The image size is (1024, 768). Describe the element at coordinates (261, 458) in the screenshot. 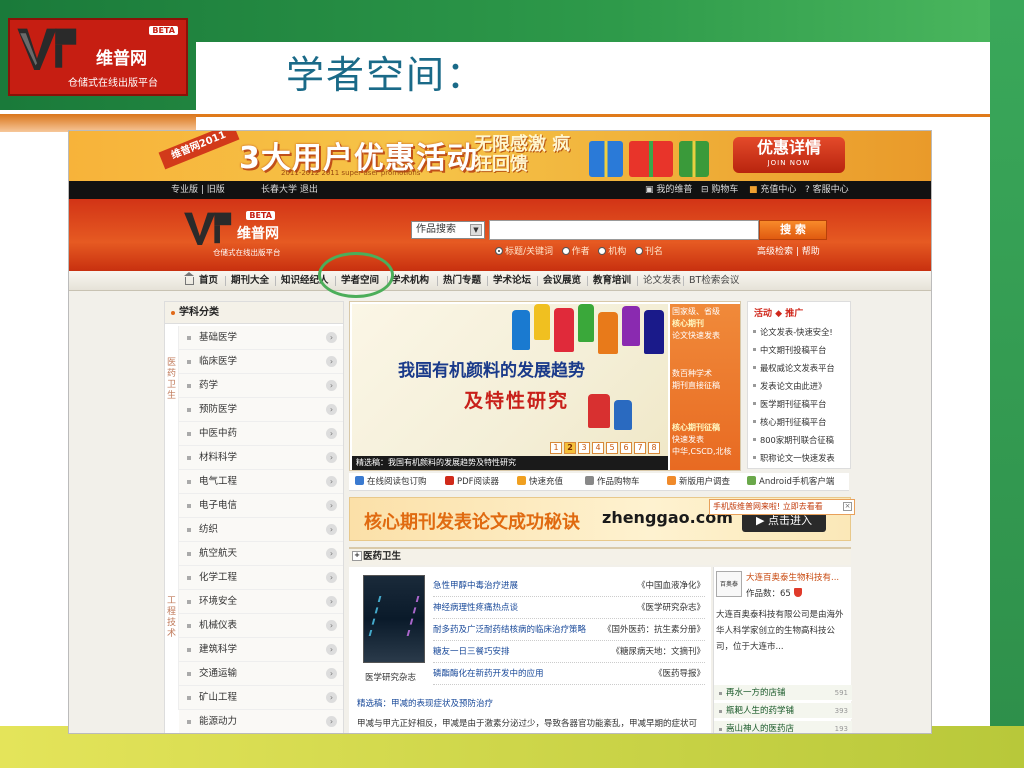

I see `sidebar-item-materials: 材料科学 ›` at that location.